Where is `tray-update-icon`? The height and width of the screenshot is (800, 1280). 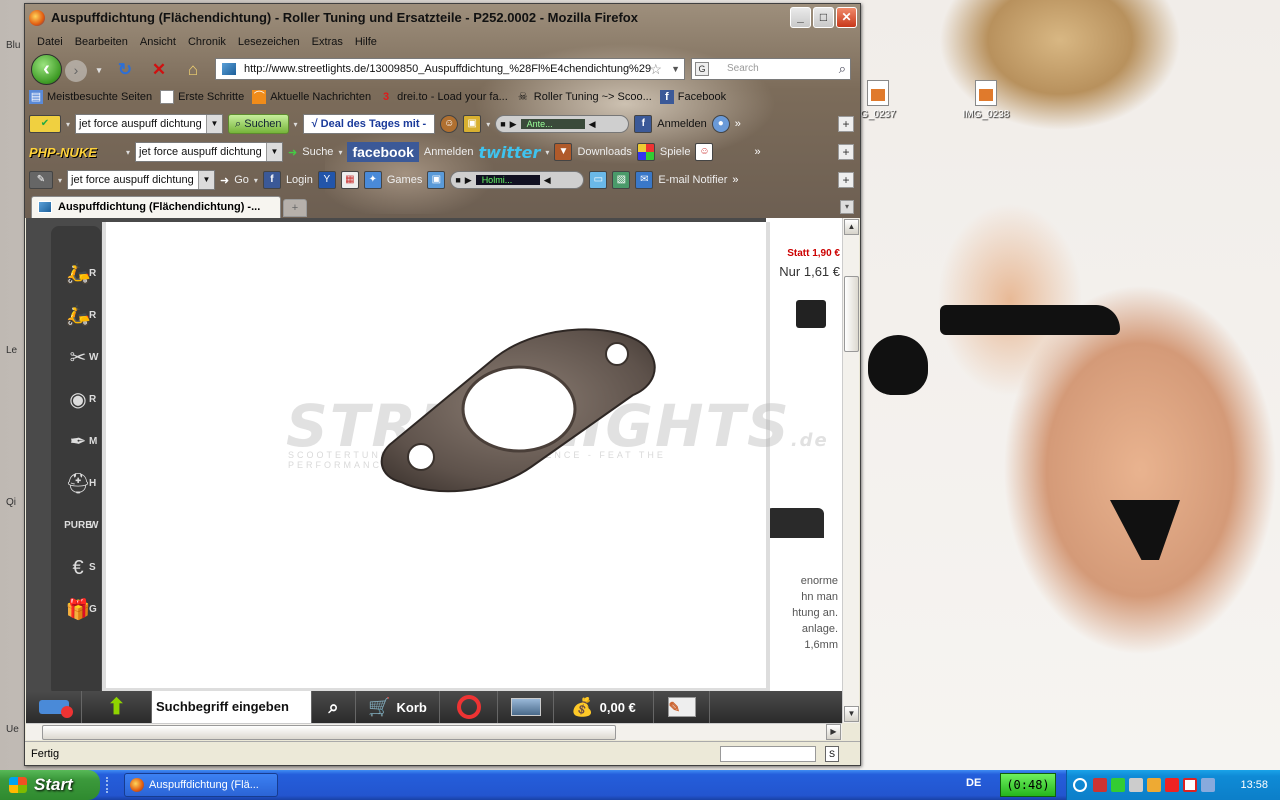 tray-update-icon is located at coordinates (1154, 785).